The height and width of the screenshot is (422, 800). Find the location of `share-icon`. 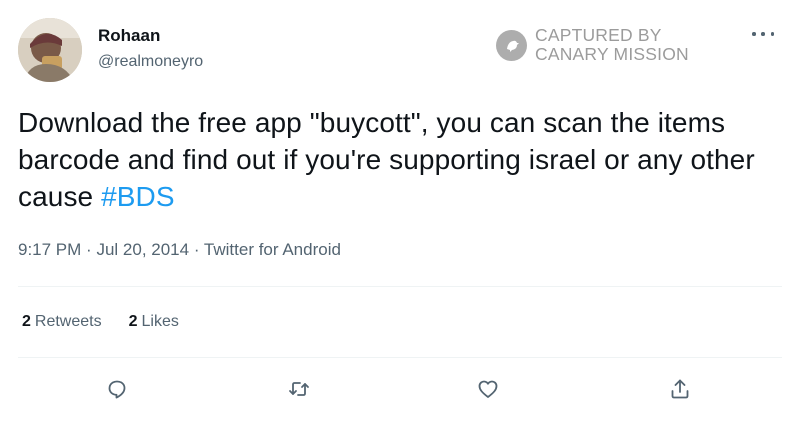

share-icon is located at coordinates (680, 389).